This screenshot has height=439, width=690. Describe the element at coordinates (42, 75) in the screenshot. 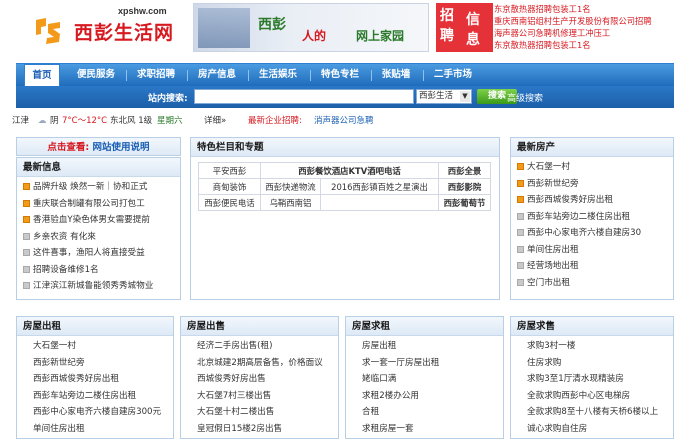

I see `nav-home: 首页` at that location.